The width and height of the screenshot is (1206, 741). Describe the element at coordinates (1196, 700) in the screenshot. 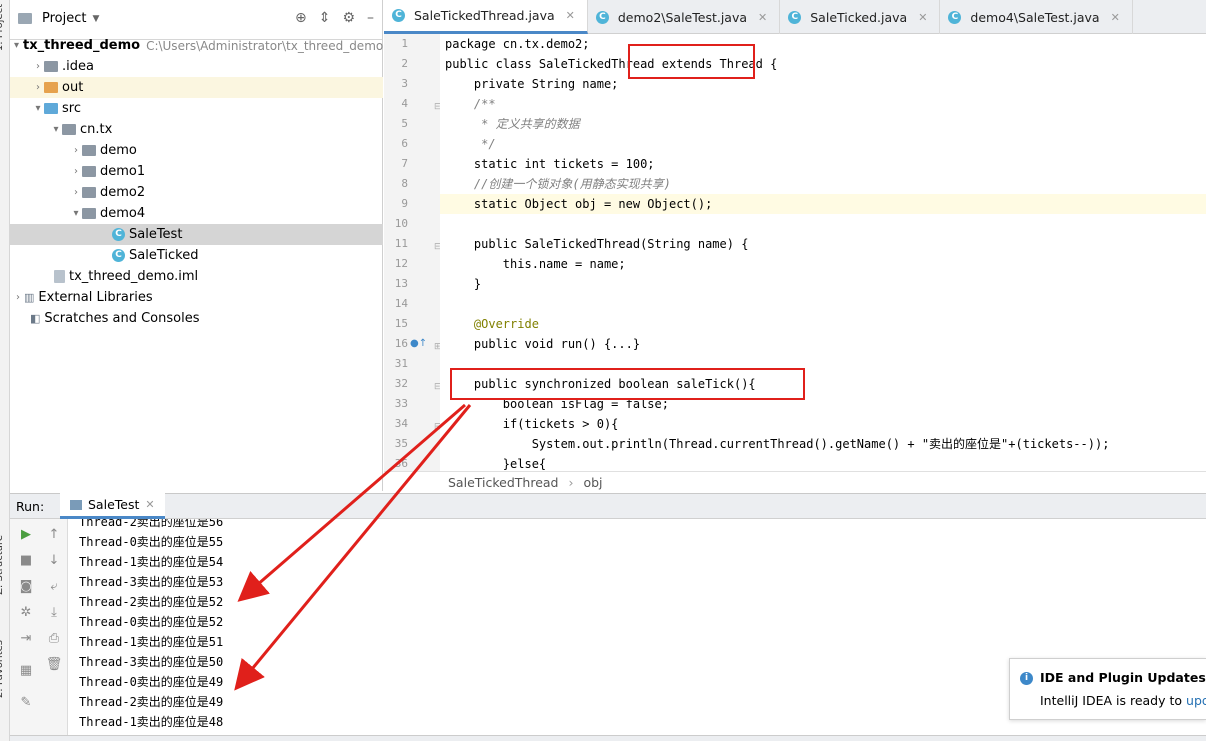

I see `notification-link: upda` at that location.